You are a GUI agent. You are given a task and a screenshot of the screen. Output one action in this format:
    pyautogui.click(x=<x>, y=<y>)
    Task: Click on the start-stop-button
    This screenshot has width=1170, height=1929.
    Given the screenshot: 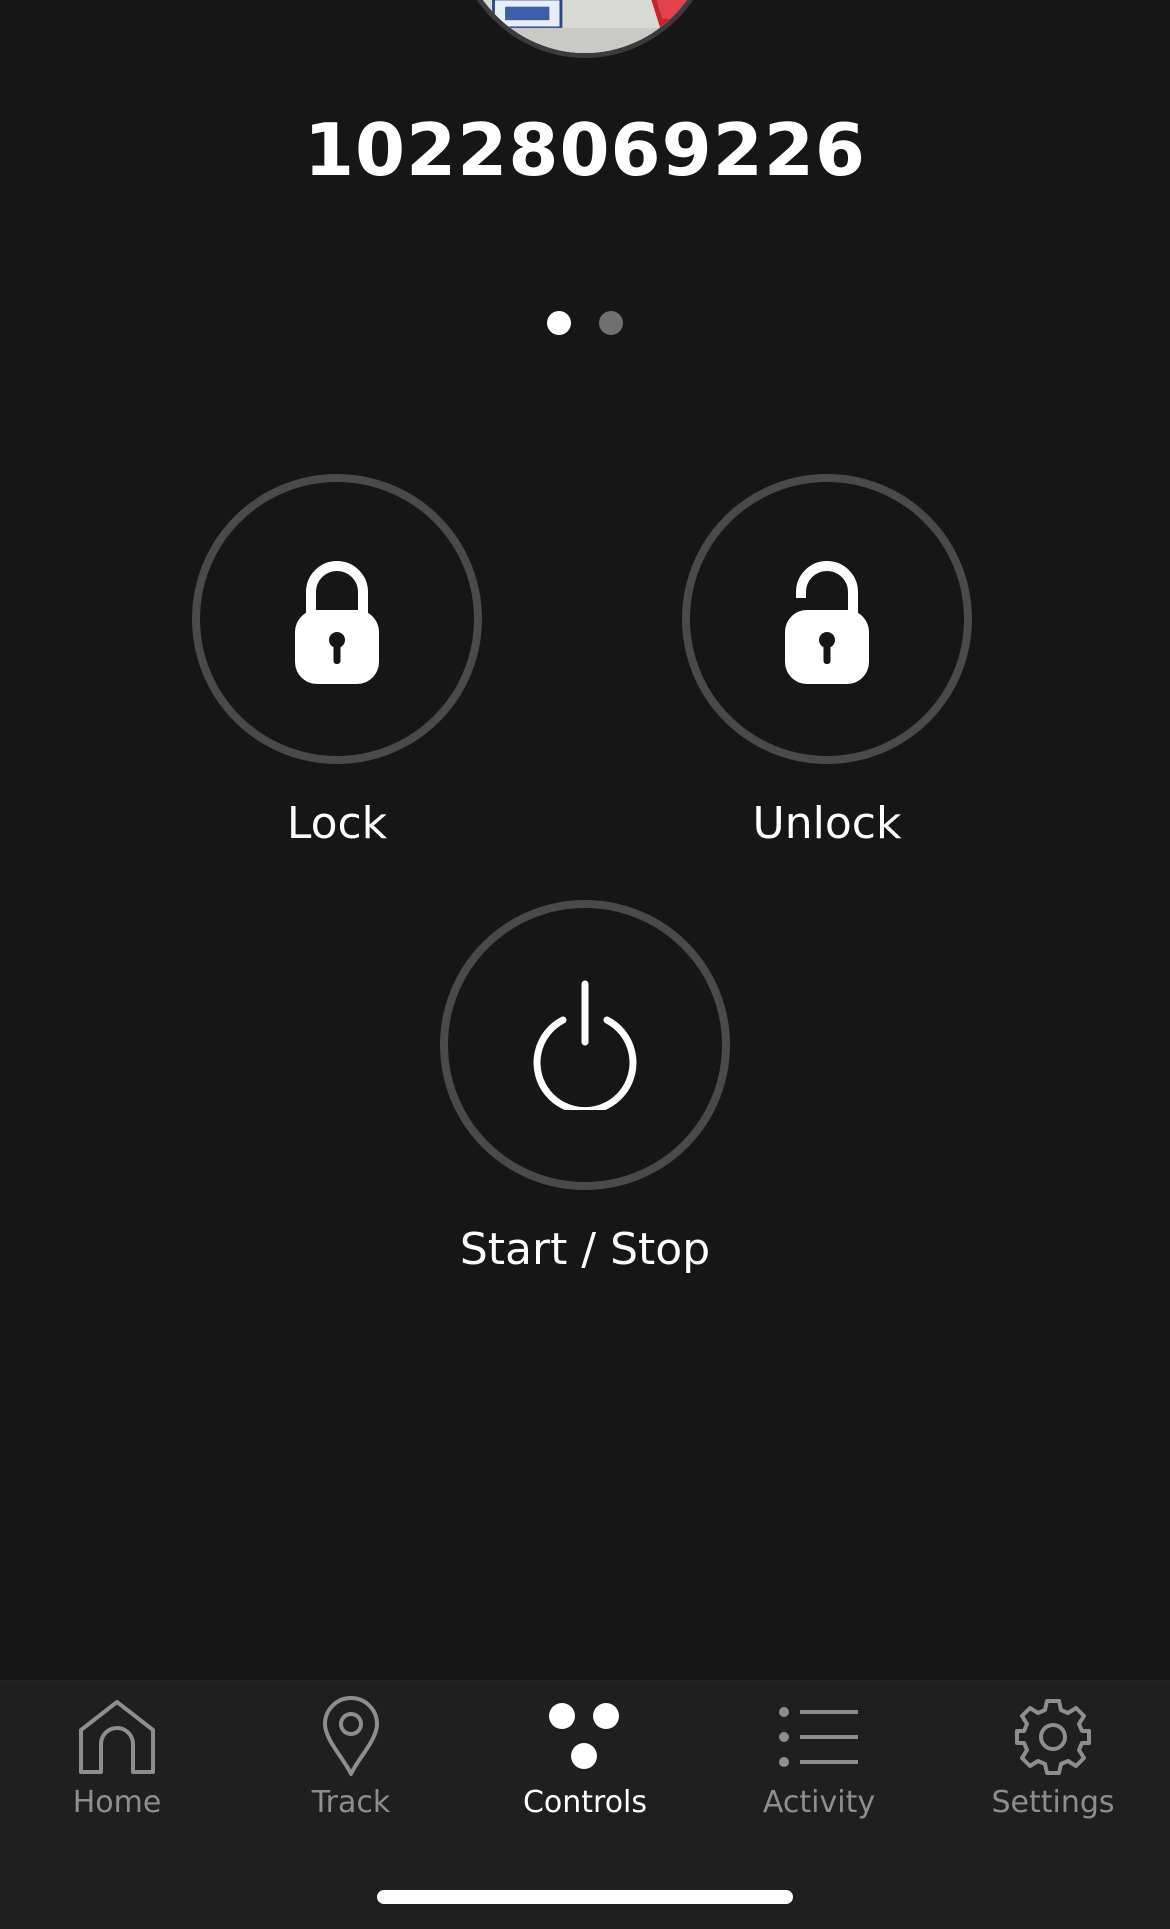 What is the action you would take?
    pyautogui.click(x=585, y=1045)
    